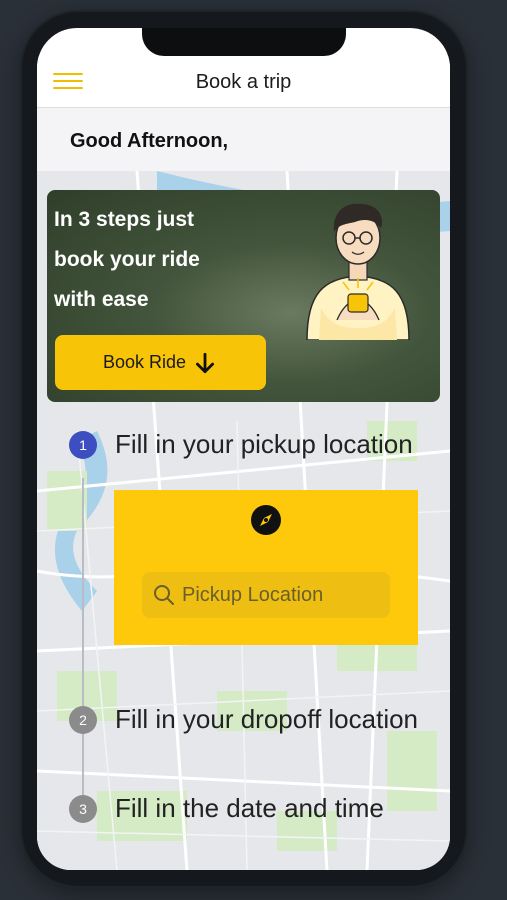 Image resolution: width=507 pixels, height=900 pixels. I want to click on person-with-phone-illustration, so click(358, 269).